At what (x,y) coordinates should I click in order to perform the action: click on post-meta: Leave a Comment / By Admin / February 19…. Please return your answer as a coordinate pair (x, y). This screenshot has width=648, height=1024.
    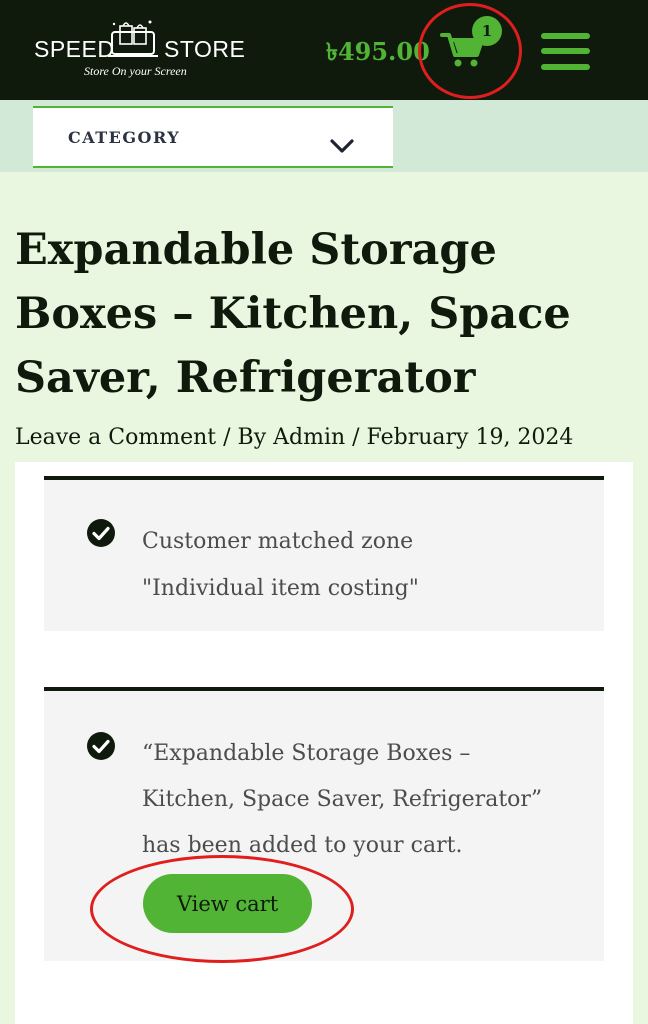
    Looking at the image, I should click on (294, 437).